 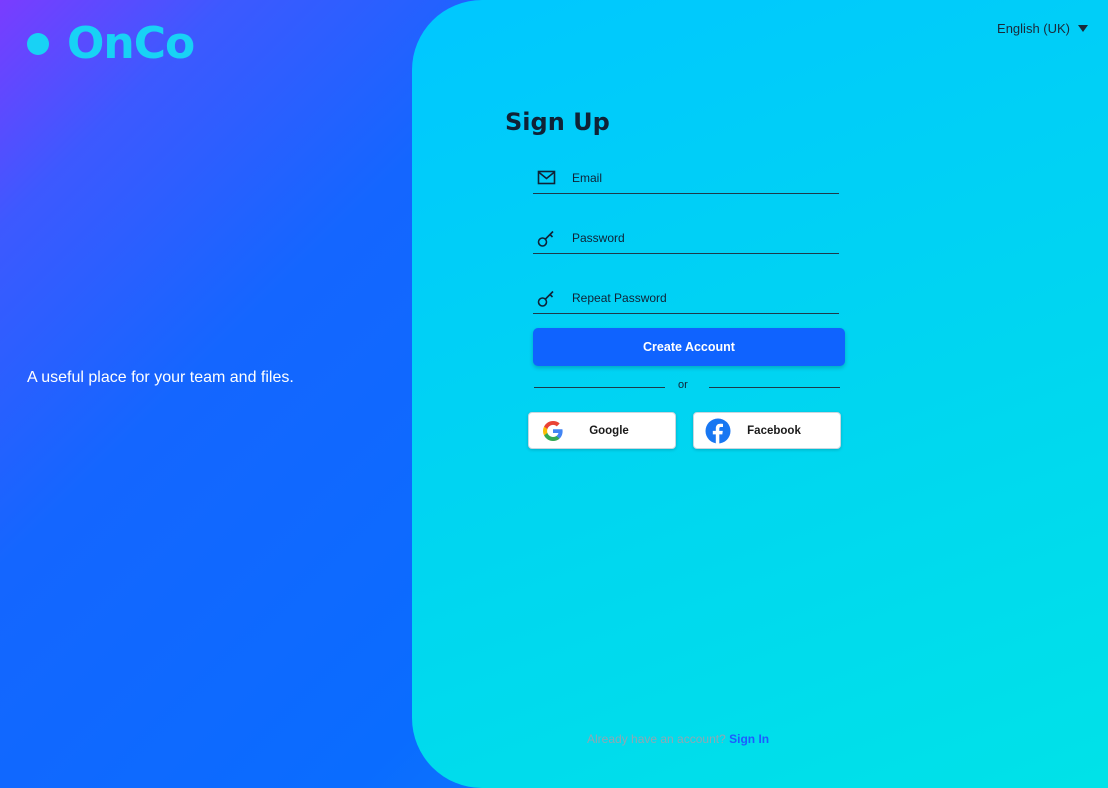 What do you see at coordinates (774, 387) in the screenshot?
I see `divider-line-right` at bounding box center [774, 387].